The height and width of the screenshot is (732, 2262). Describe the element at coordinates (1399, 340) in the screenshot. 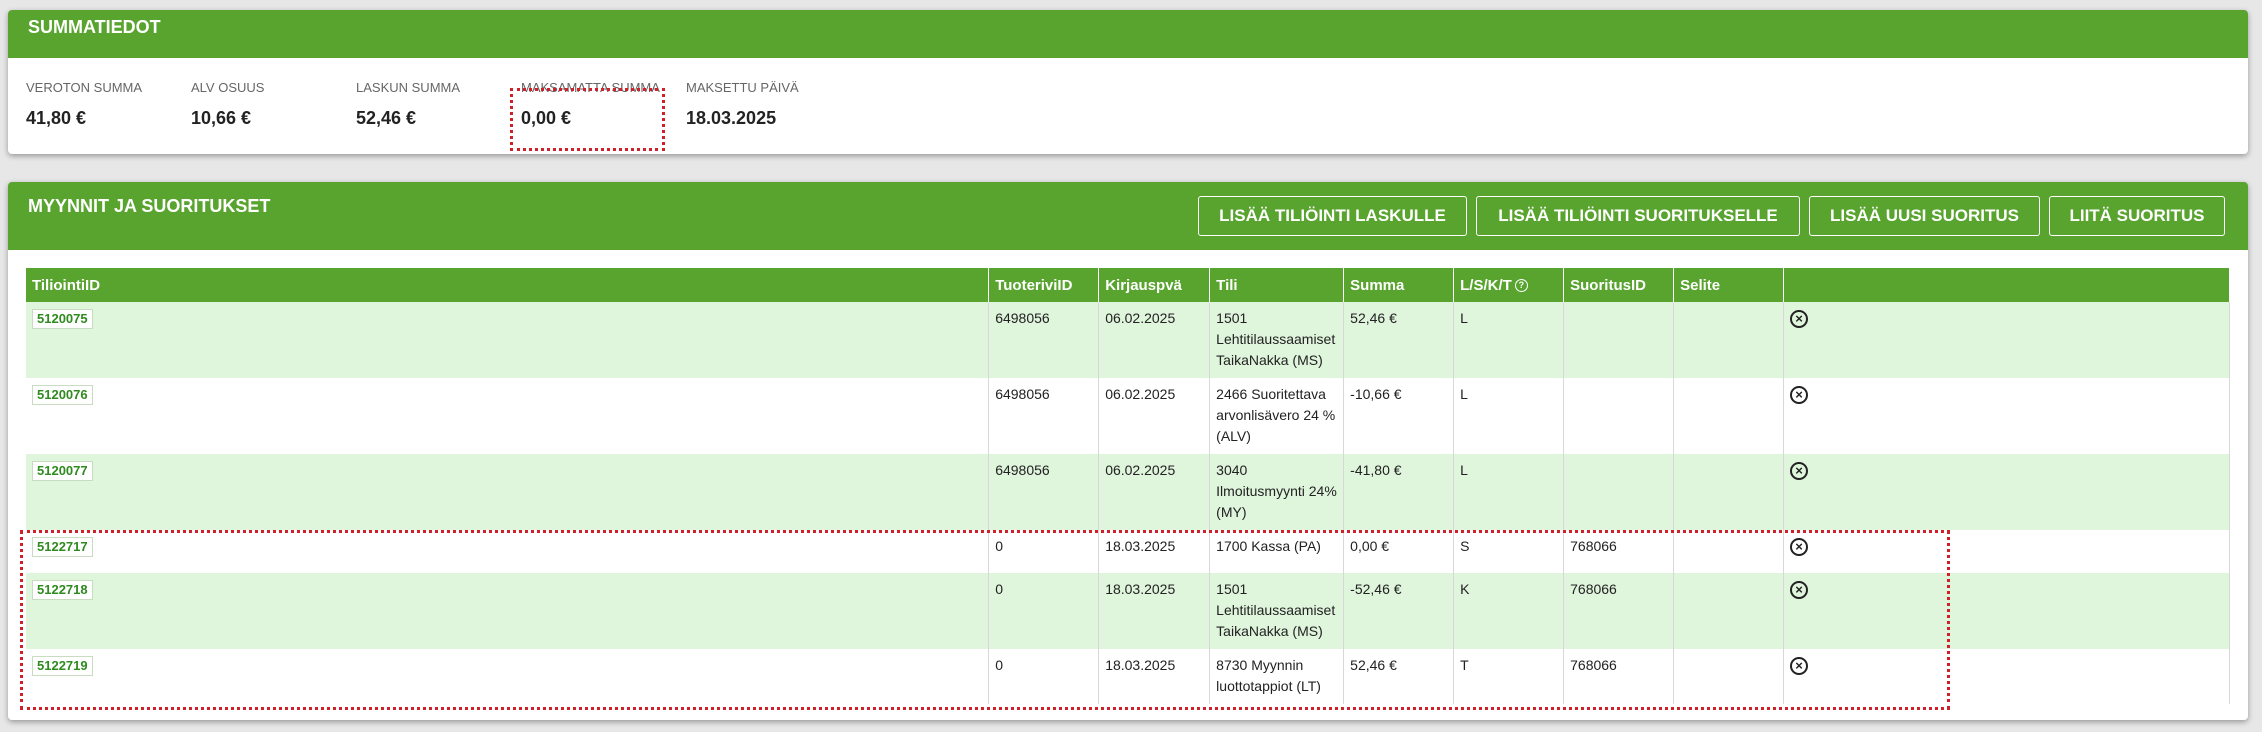

I see `cell-amount: 52,46 €` at that location.